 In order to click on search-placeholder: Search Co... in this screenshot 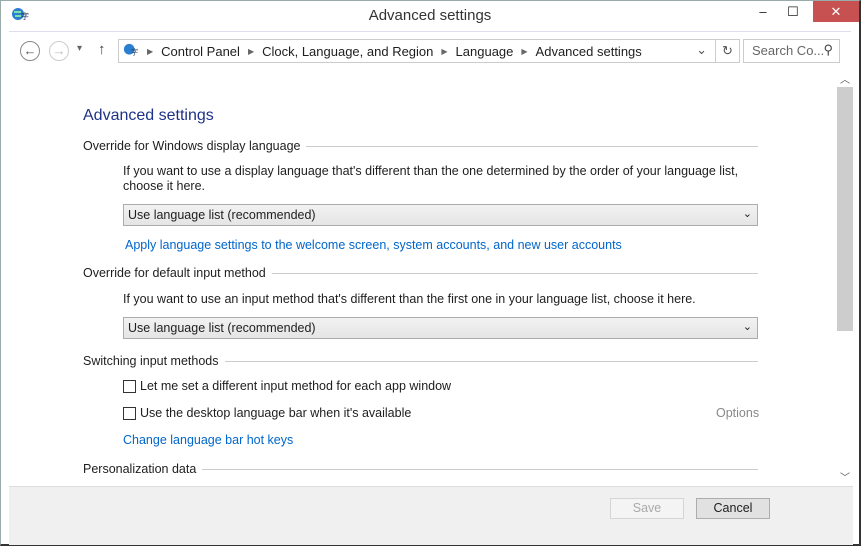, I will do `click(788, 50)`.